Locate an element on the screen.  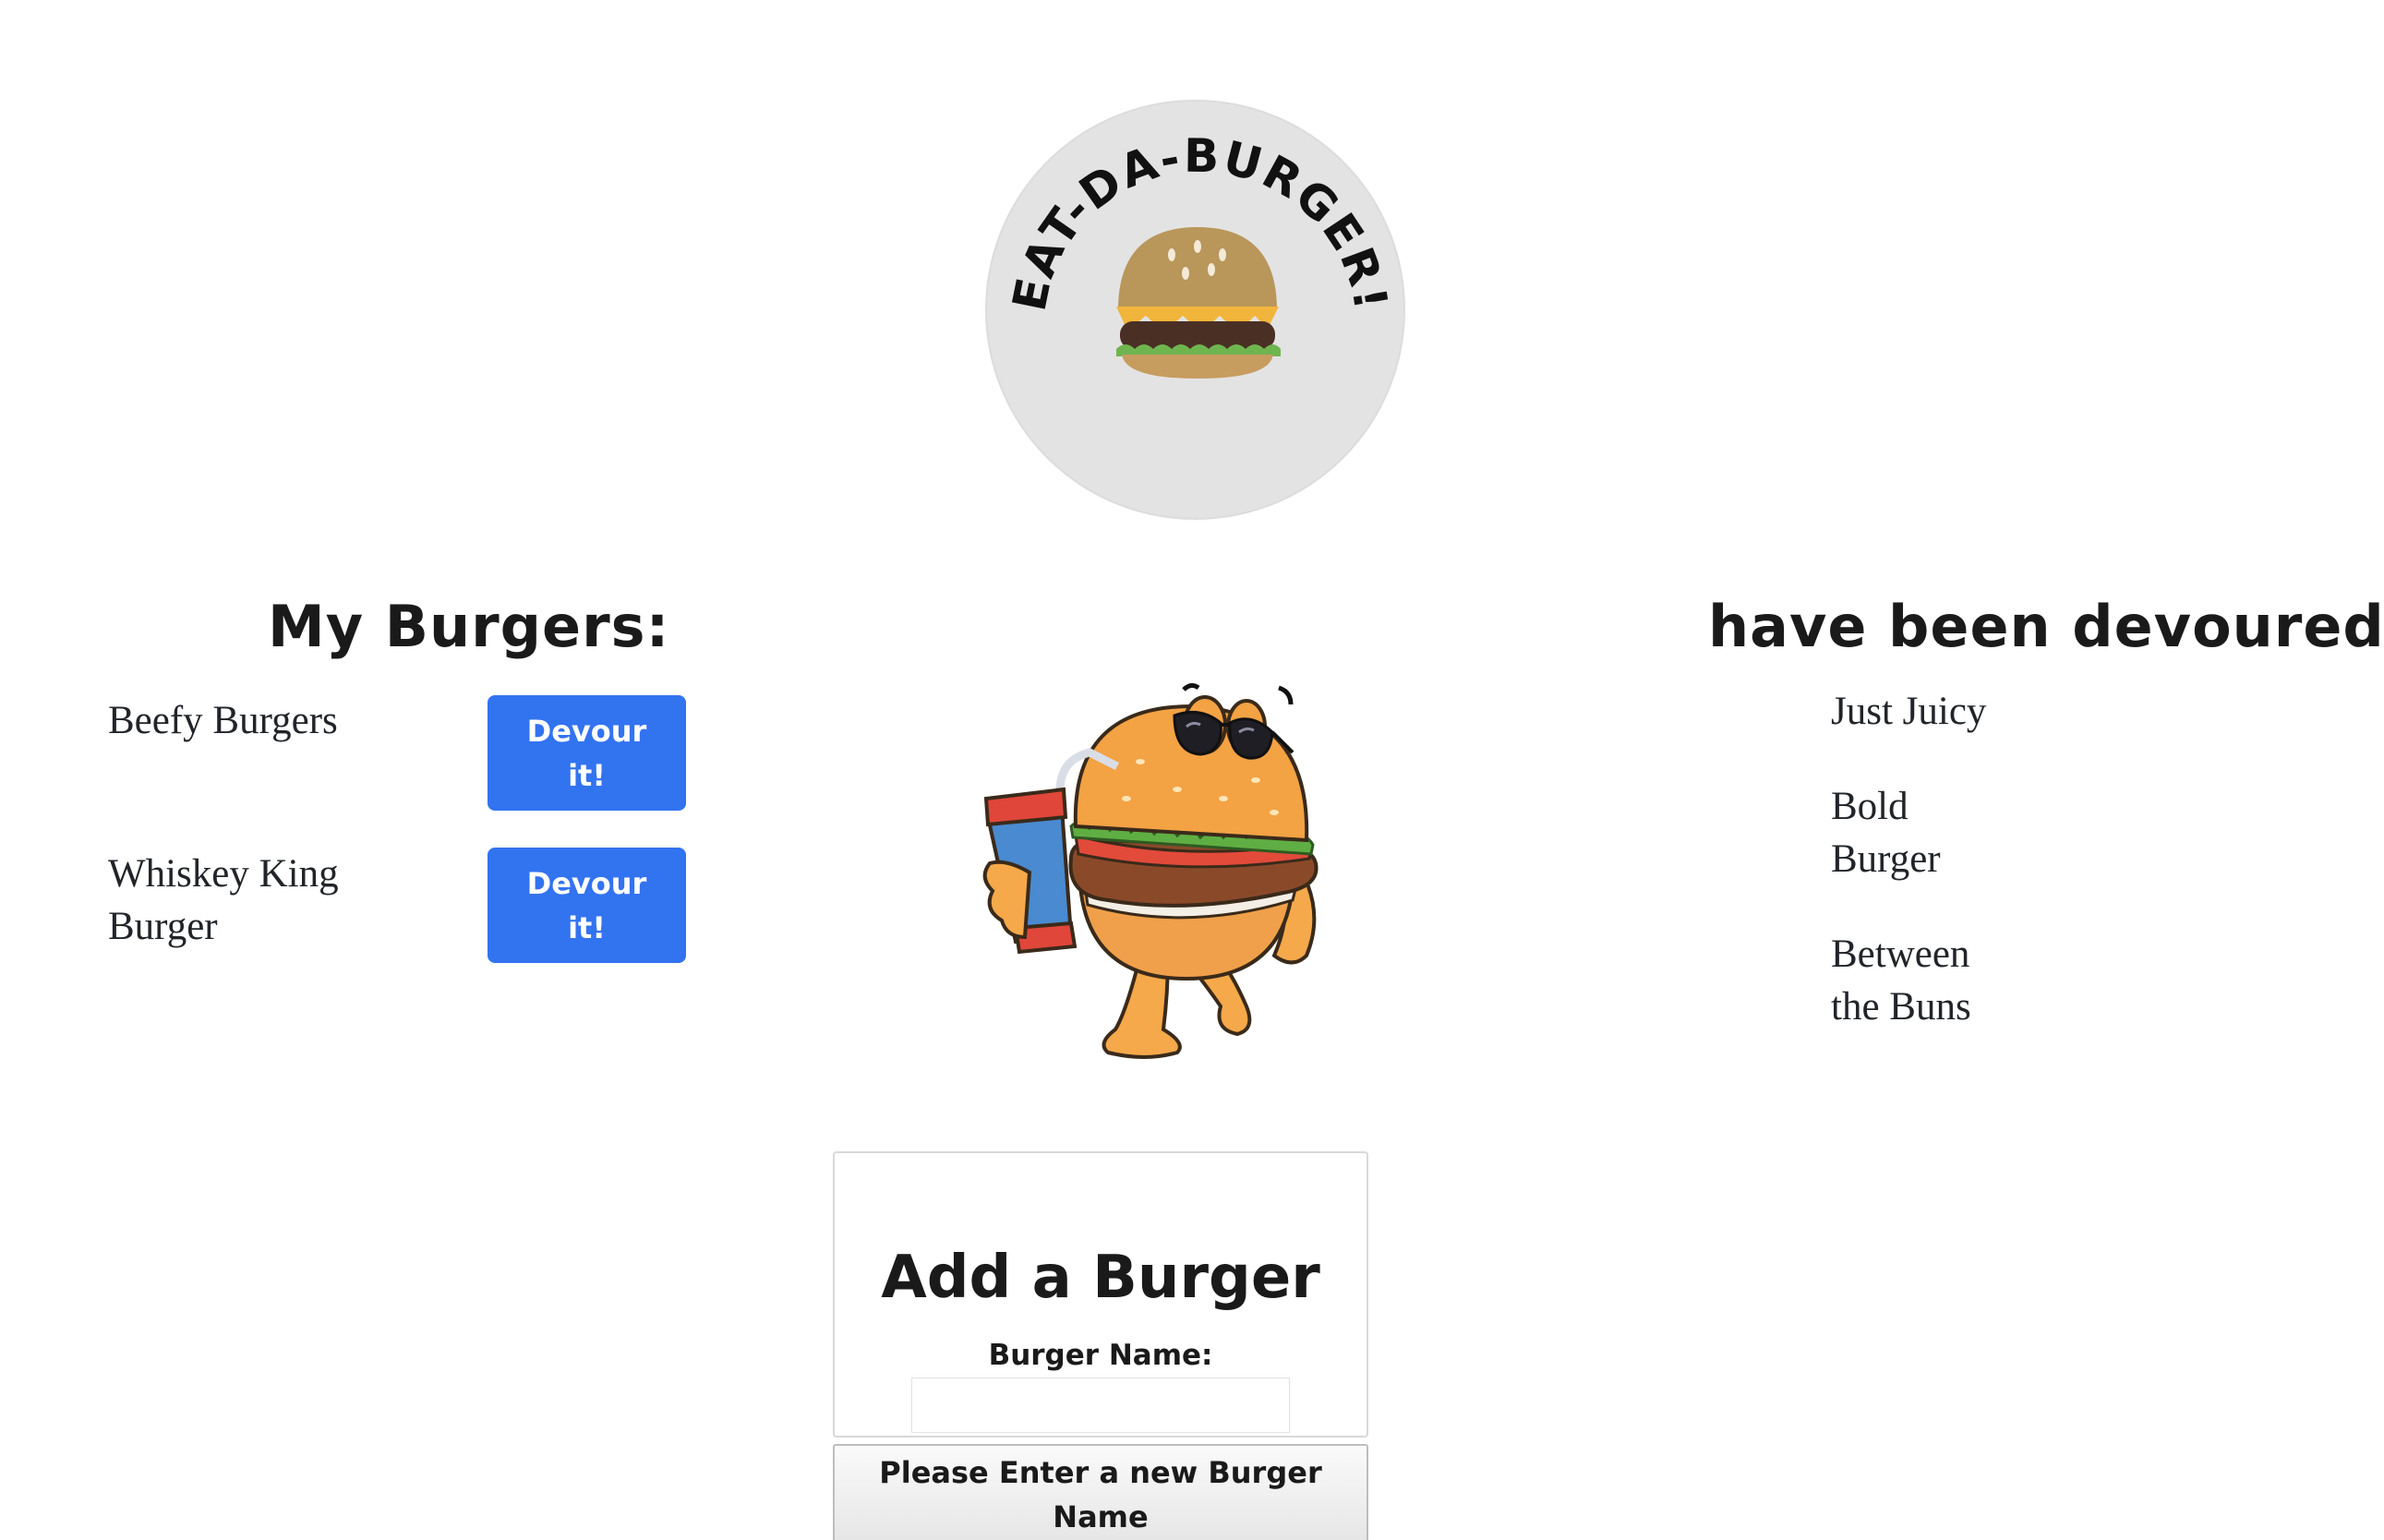
devoured-heading: have been devoured: is located at coordinates (2046, 627).